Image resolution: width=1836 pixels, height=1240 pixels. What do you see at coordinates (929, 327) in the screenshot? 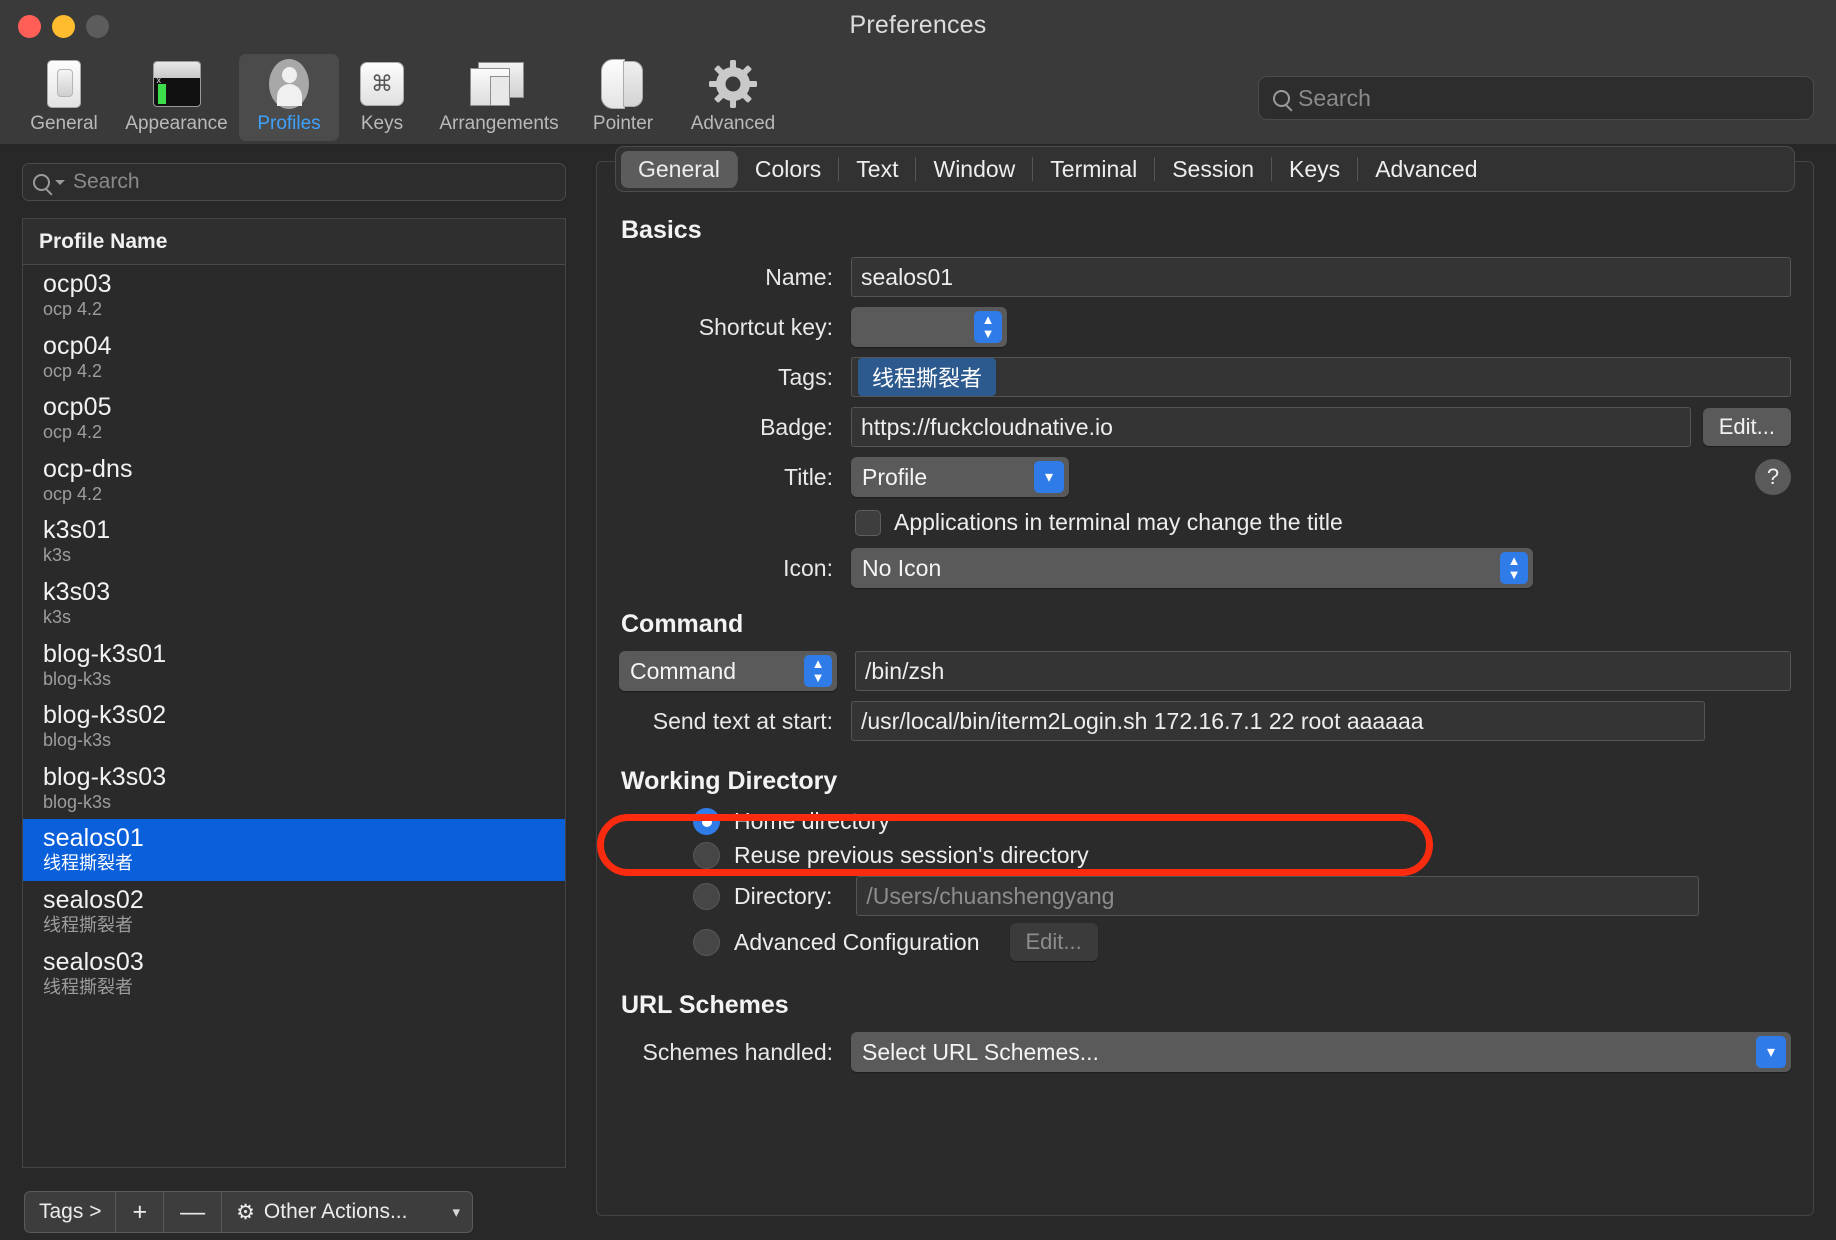
I see `shortcut-key-popup: ▲ ▼` at bounding box center [929, 327].